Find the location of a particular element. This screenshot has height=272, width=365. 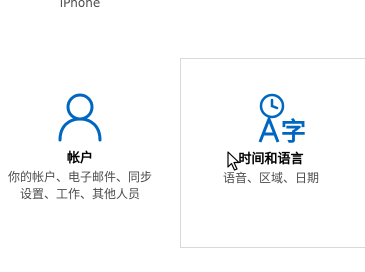

accounts-desc-line: 你的帐户、电子邮件、同步 is located at coordinates (79, 177).